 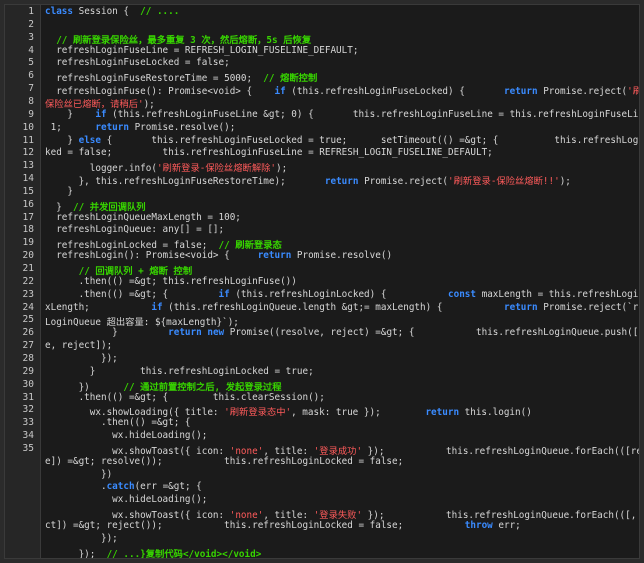 I want to click on line-number: 3, so click(x=31, y=37).